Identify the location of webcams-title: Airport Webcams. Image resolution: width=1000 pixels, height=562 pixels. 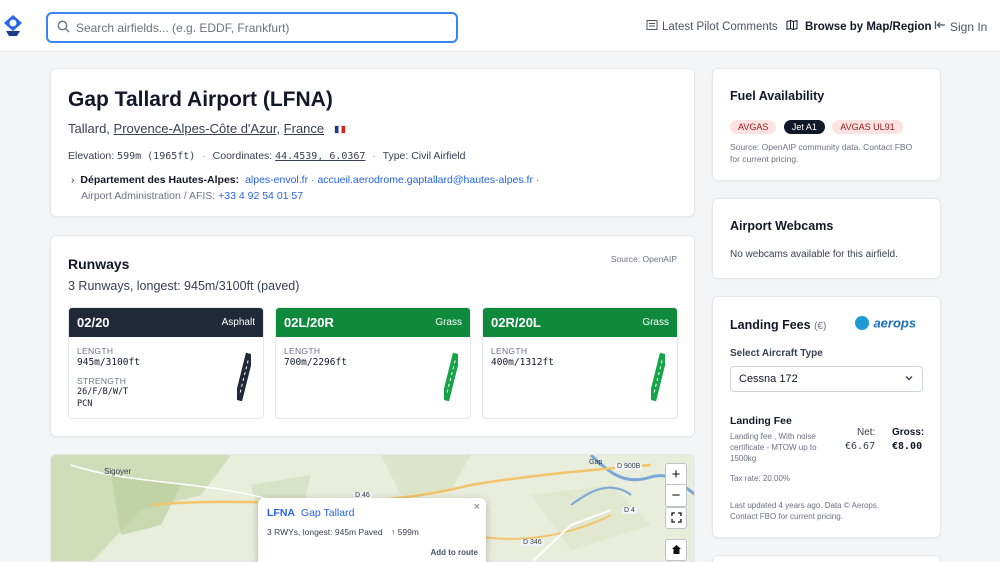
(782, 226).